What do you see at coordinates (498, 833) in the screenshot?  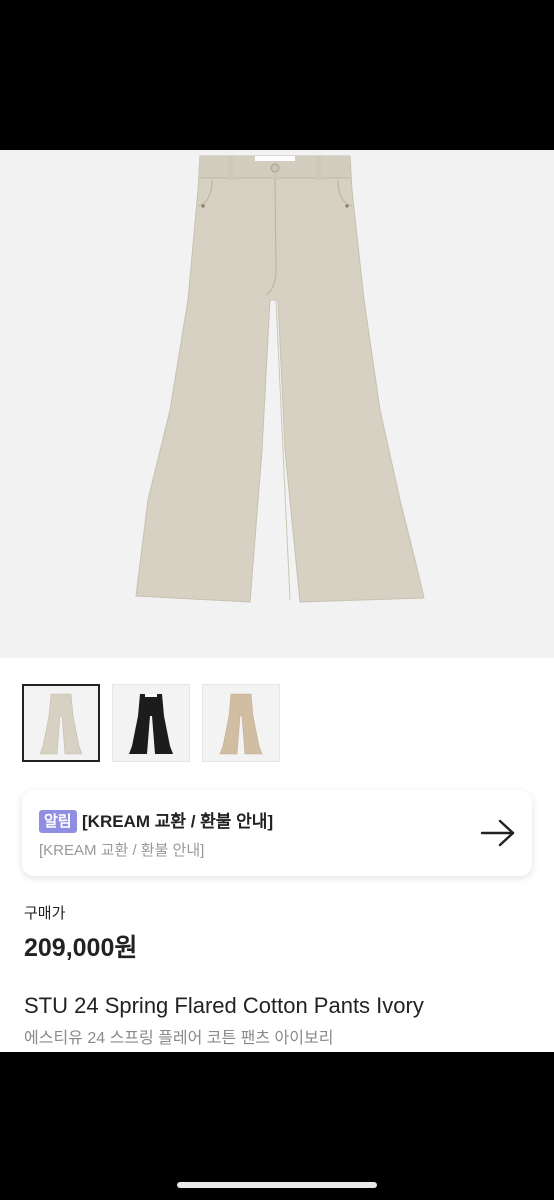 I see `arrow-right-icon` at bounding box center [498, 833].